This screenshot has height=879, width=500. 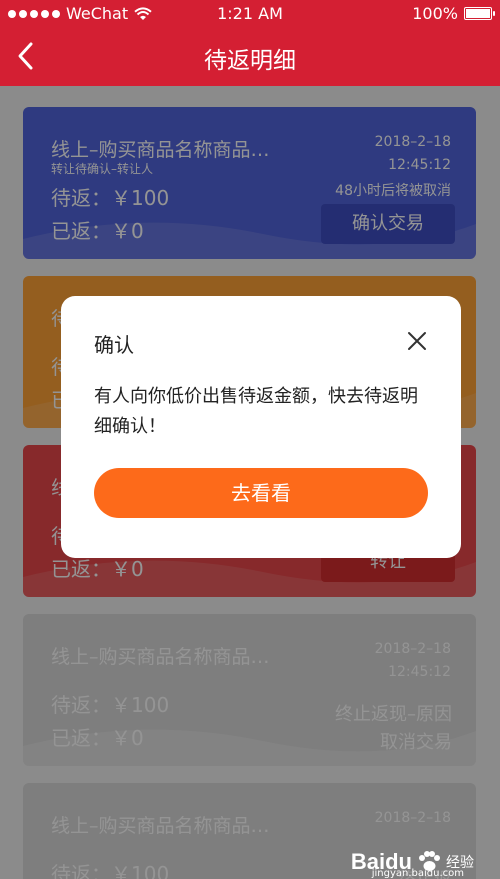 What do you see at coordinates (250, 61) in the screenshot?
I see `page-title: 待返明细` at bounding box center [250, 61].